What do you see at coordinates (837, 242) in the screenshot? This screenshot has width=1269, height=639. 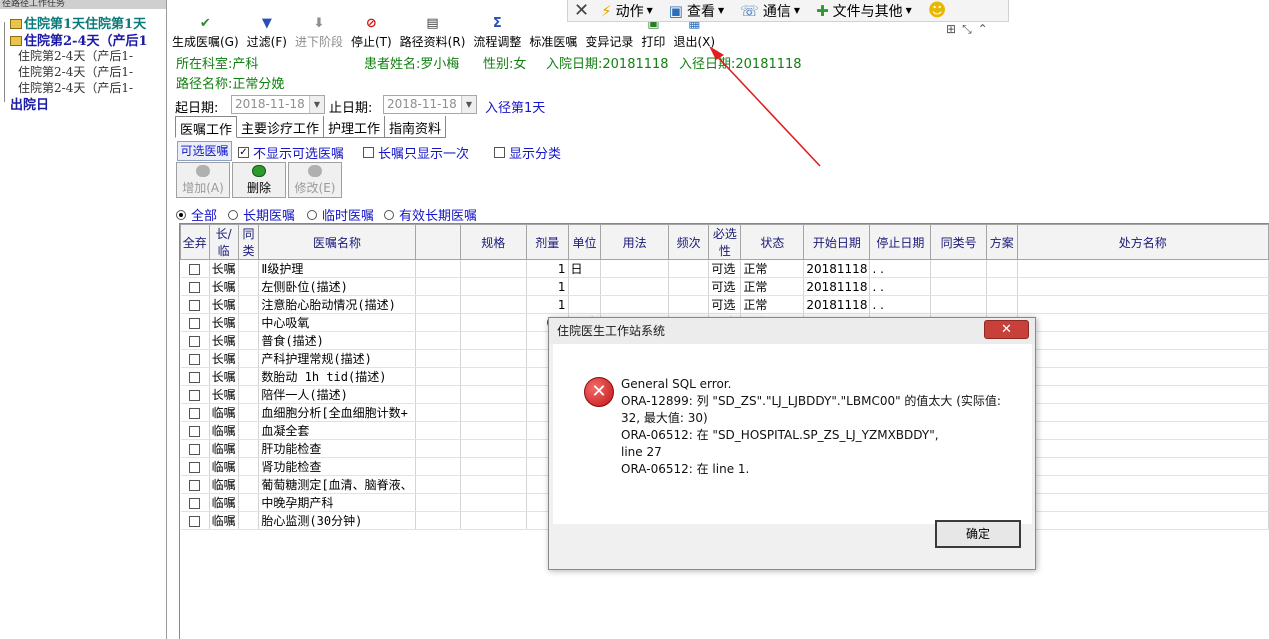 I see `grid-header-cell: 开始日期` at bounding box center [837, 242].